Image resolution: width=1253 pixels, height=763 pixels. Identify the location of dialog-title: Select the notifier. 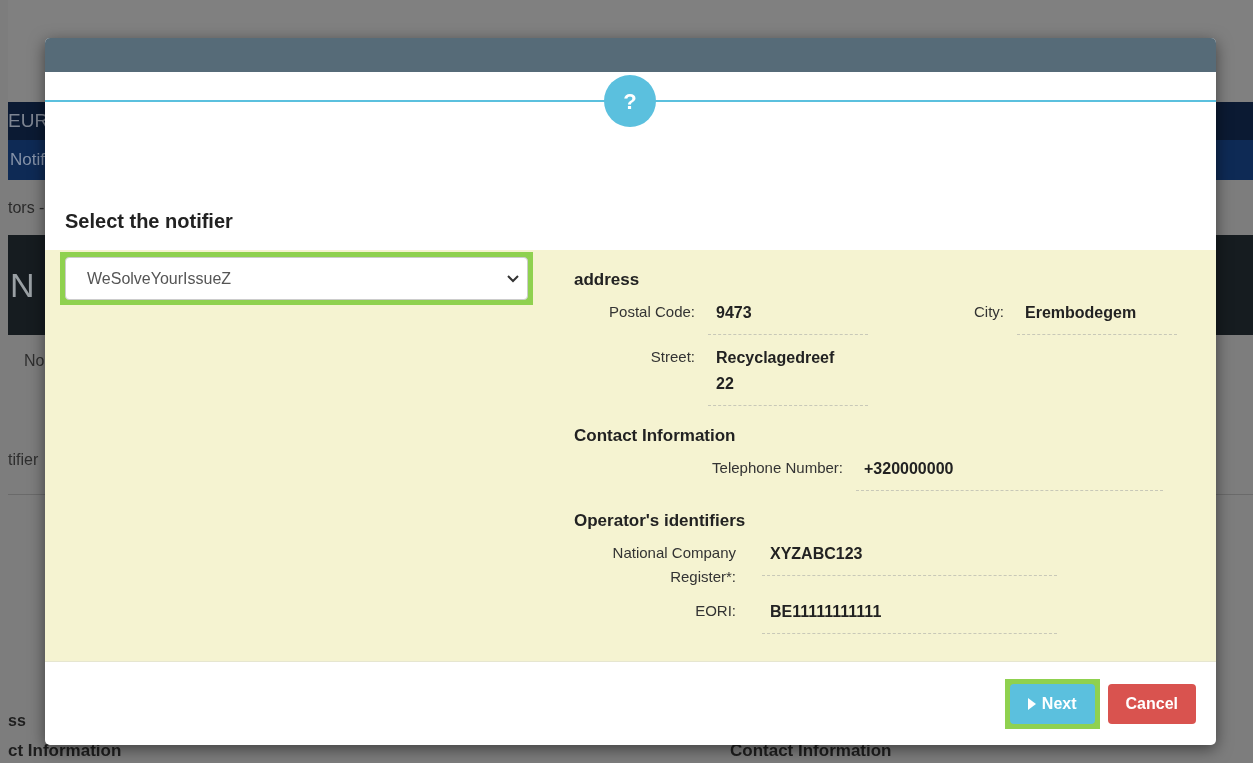
(149, 221).